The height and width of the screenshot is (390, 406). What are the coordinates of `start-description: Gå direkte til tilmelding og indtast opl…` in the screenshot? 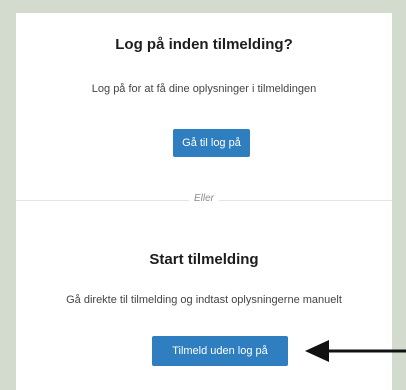 It's located at (204, 300).